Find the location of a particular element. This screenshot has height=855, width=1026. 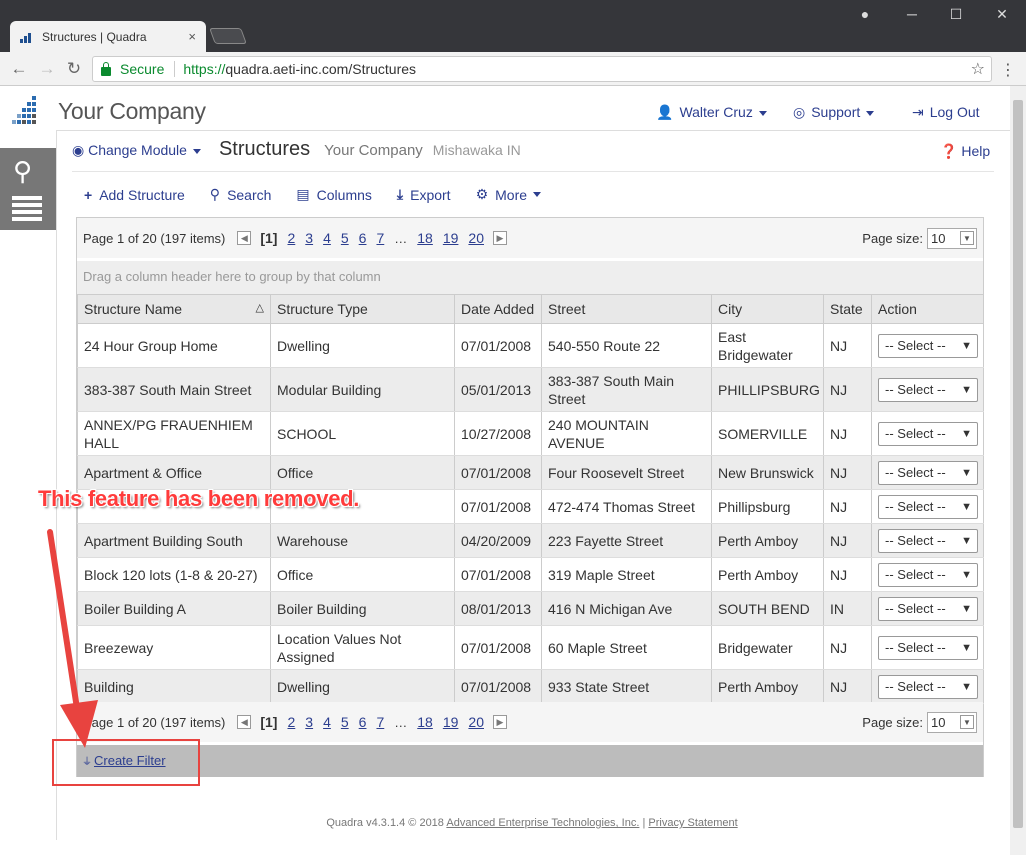

account-icon: ● is located at coordinates (865, 14).